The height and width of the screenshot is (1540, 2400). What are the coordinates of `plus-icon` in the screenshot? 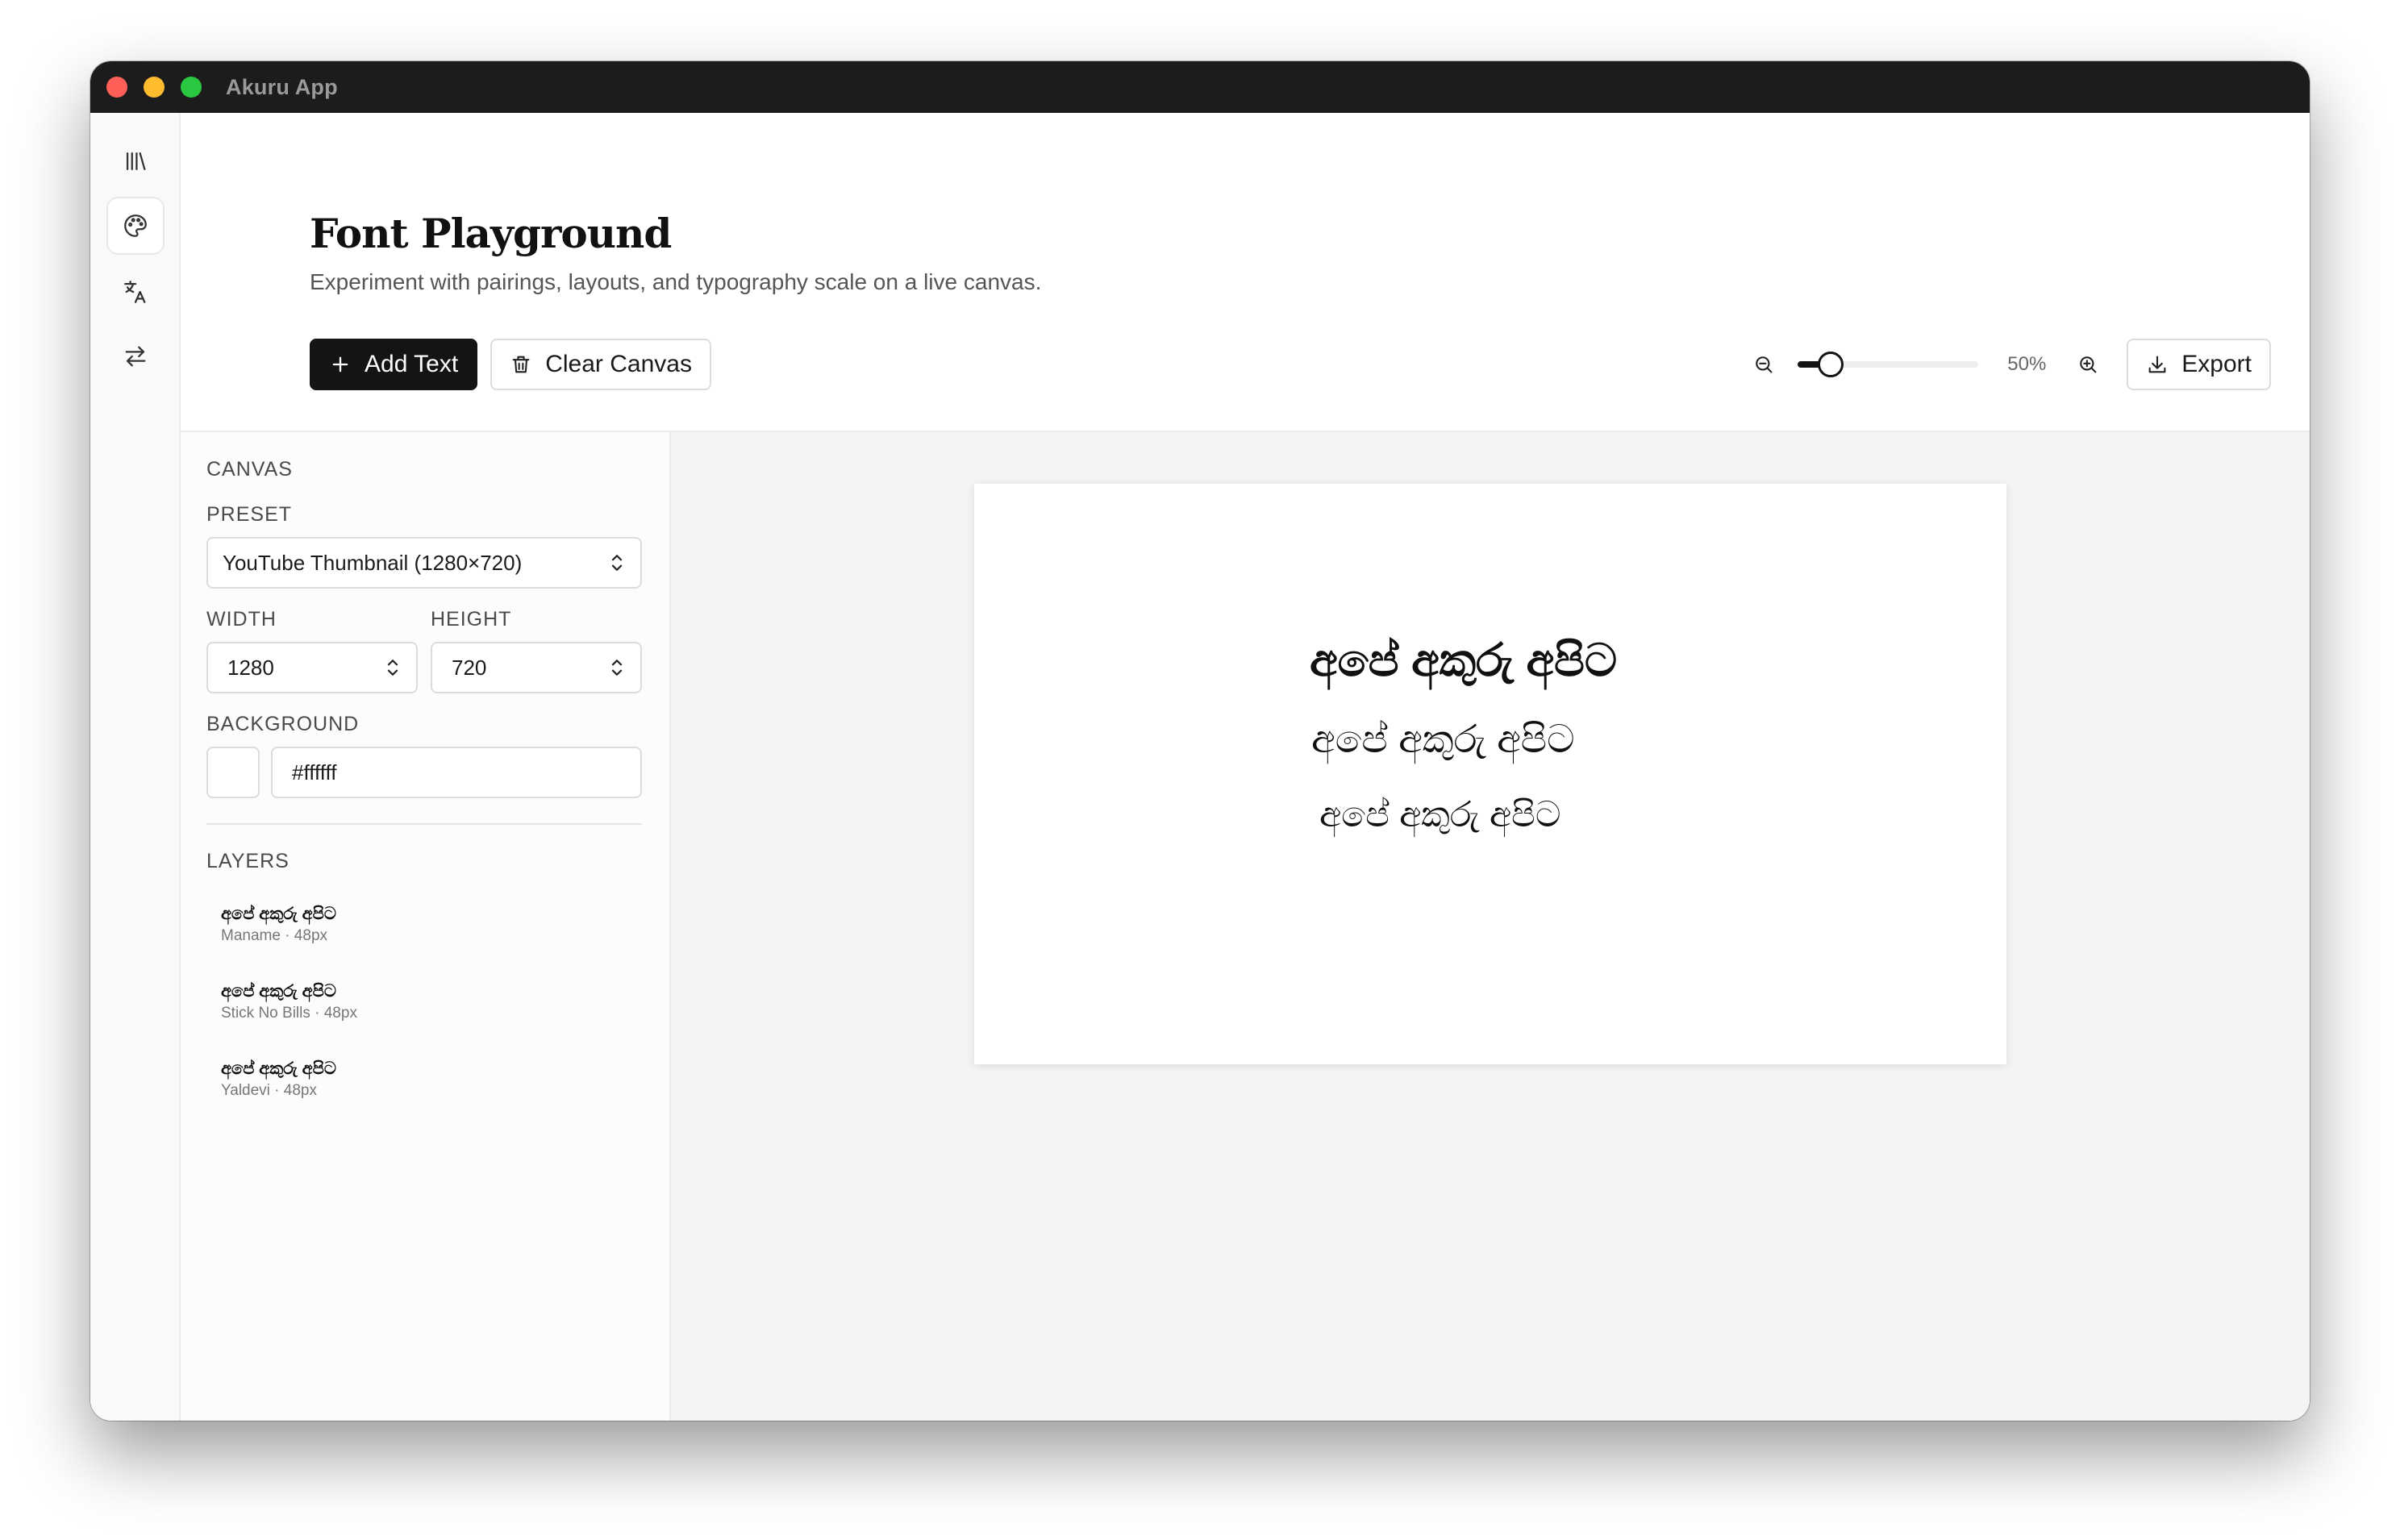 It's located at (340, 364).